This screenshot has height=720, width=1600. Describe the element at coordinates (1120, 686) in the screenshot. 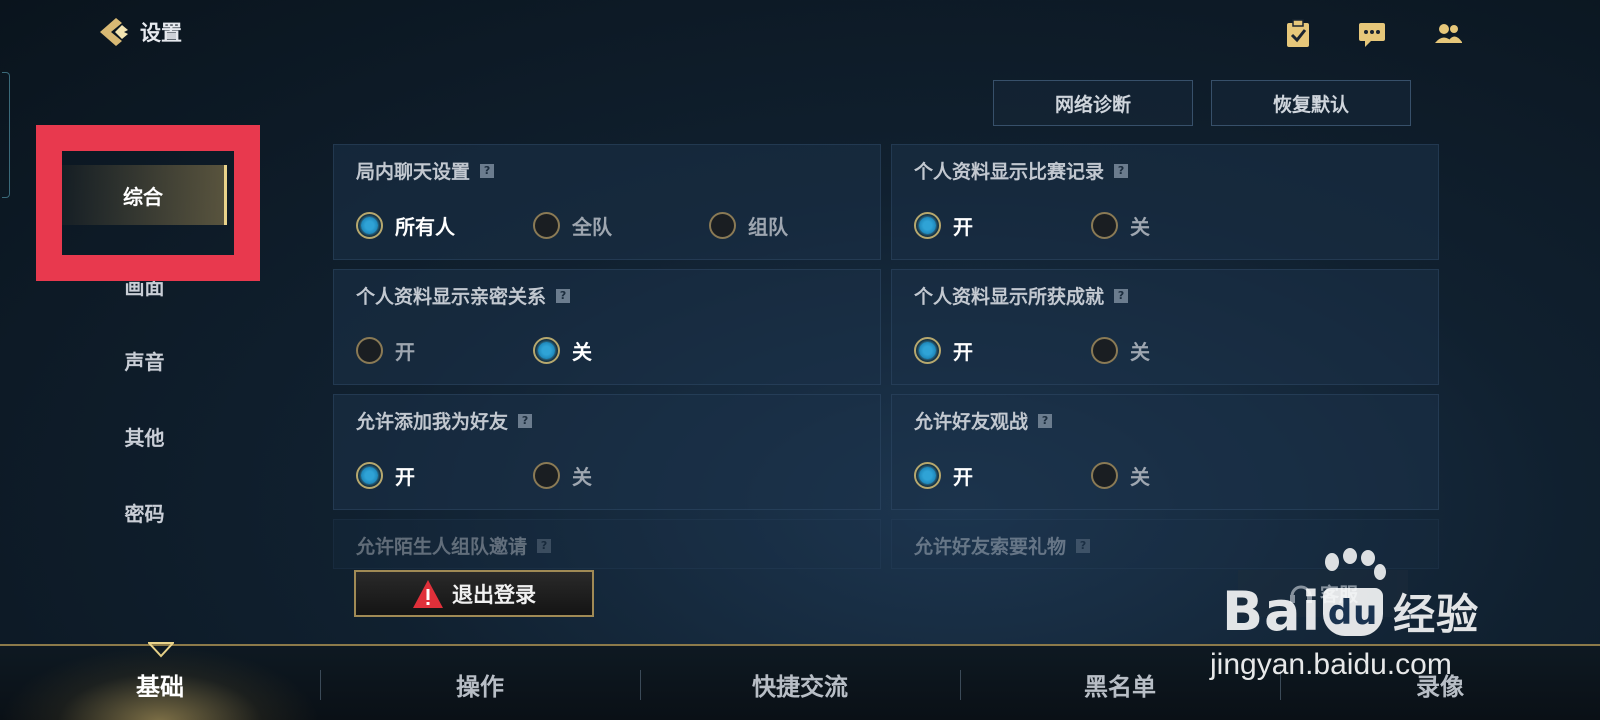

I see `tab-label: 黑名单` at that location.